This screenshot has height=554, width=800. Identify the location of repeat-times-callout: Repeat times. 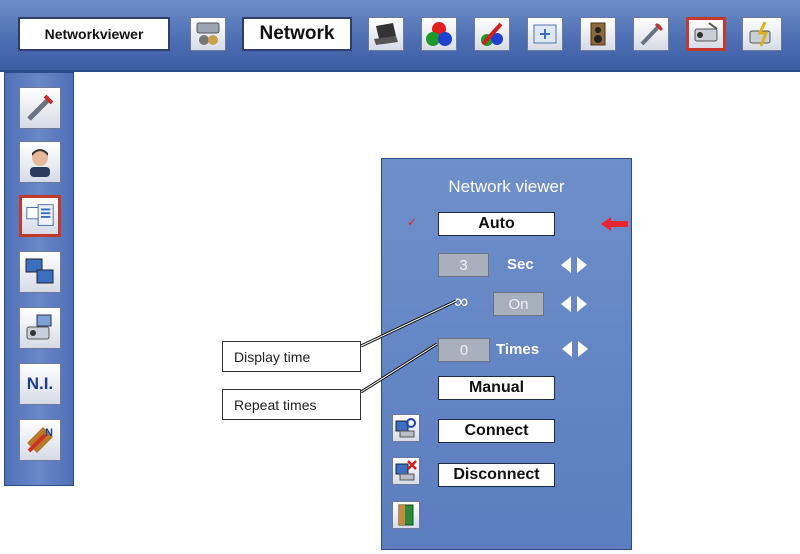
(291, 404).